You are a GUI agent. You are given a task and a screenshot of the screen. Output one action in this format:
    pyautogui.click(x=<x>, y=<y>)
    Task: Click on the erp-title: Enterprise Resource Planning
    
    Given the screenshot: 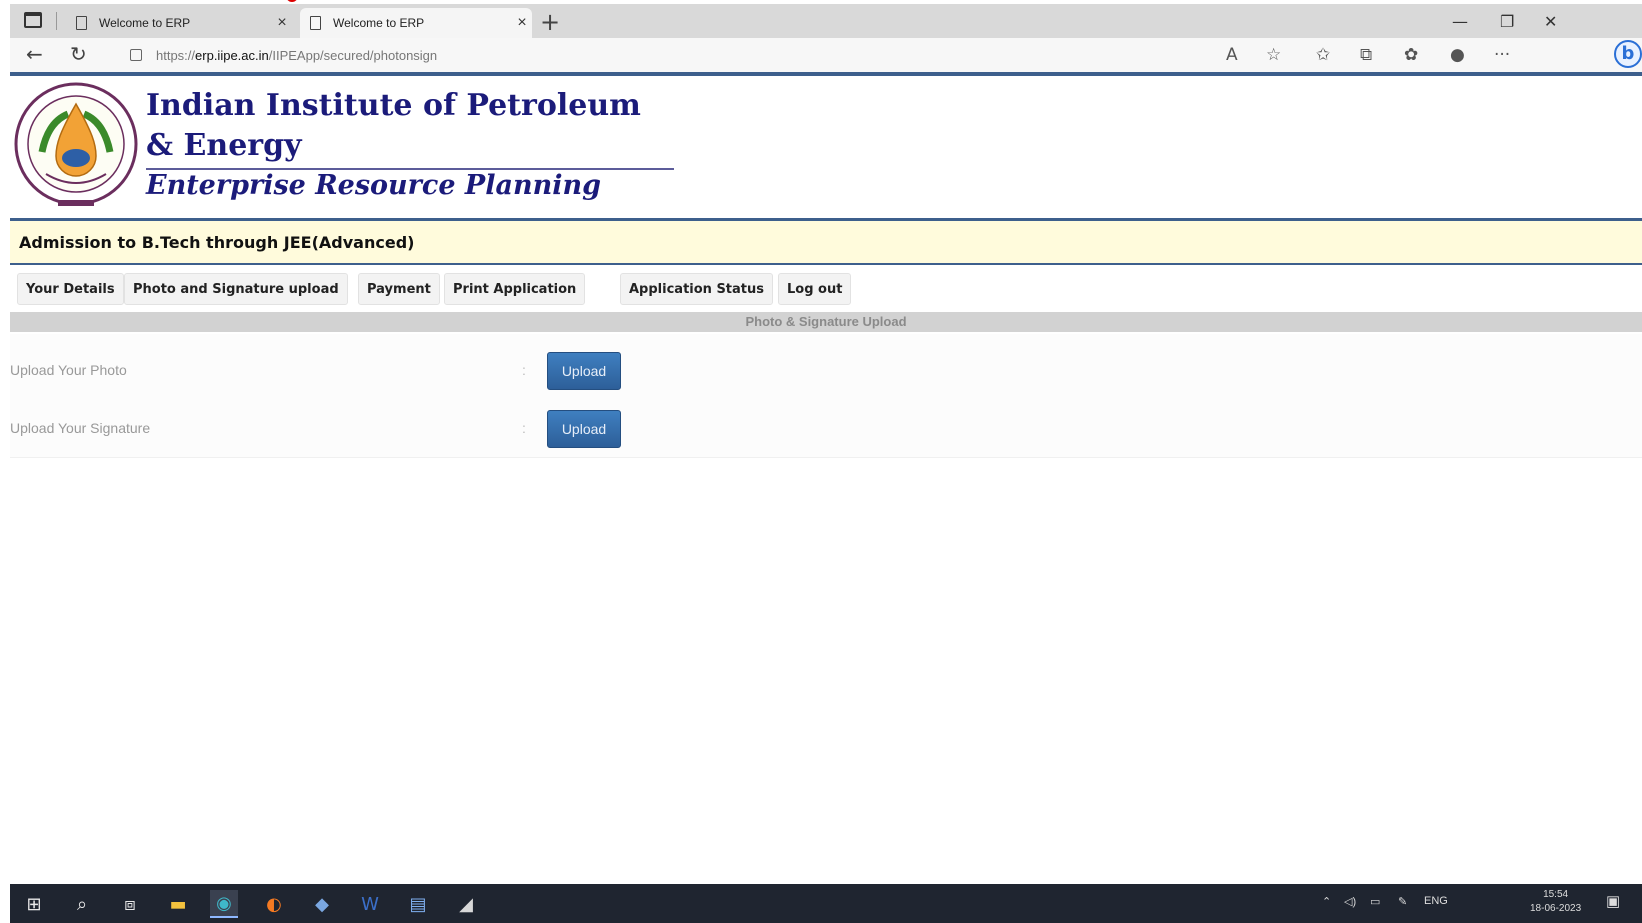 What is the action you would take?
    pyautogui.click(x=374, y=185)
    